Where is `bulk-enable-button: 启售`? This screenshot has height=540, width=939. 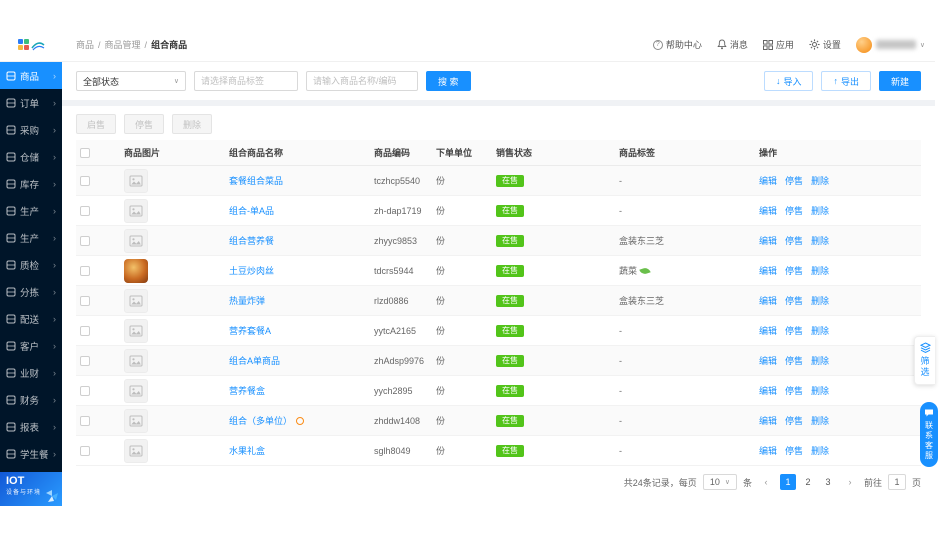 bulk-enable-button: 启售 is located at coordinates (96, 124).